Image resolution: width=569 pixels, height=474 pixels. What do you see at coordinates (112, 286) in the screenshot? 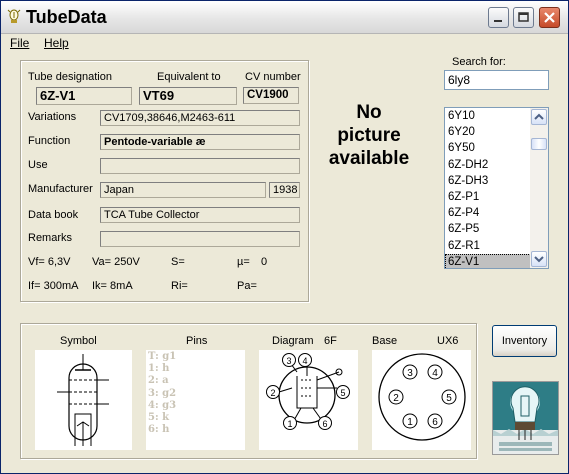
I see `ik-value: Ik= 8mA` at bounding box center [112, 286].